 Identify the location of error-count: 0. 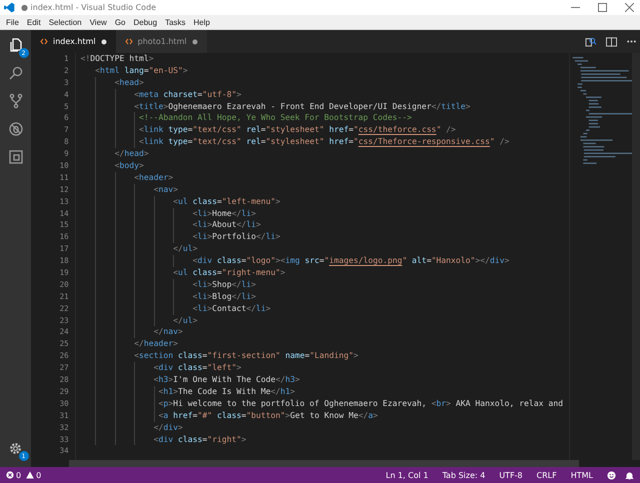
(19, 475).